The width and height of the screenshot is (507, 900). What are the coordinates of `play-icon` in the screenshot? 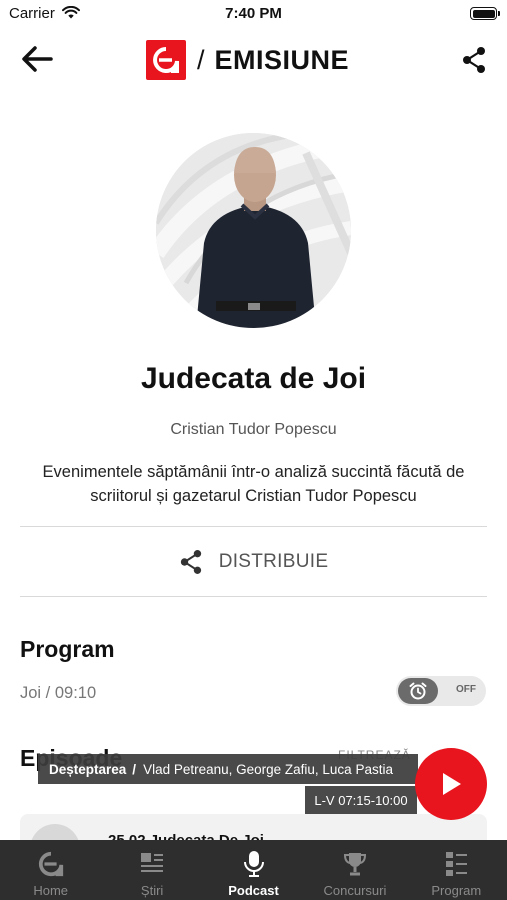 It's located at (452, 784).